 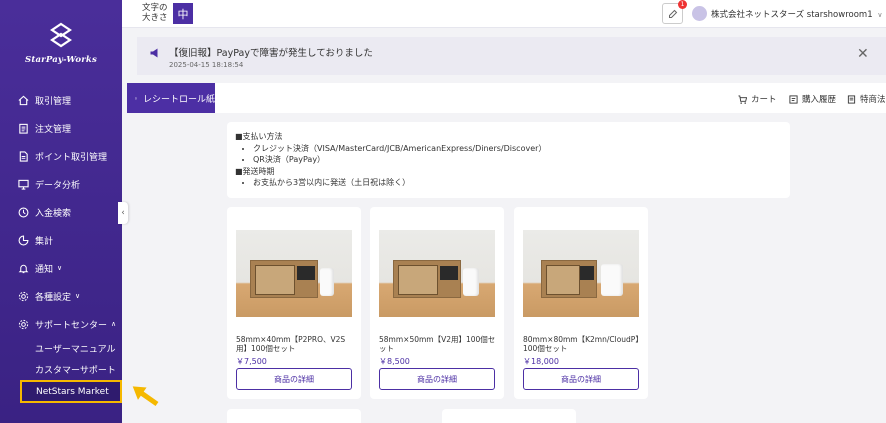 I want to click on pointer-arrow-icon, so click(x=145, y=396).